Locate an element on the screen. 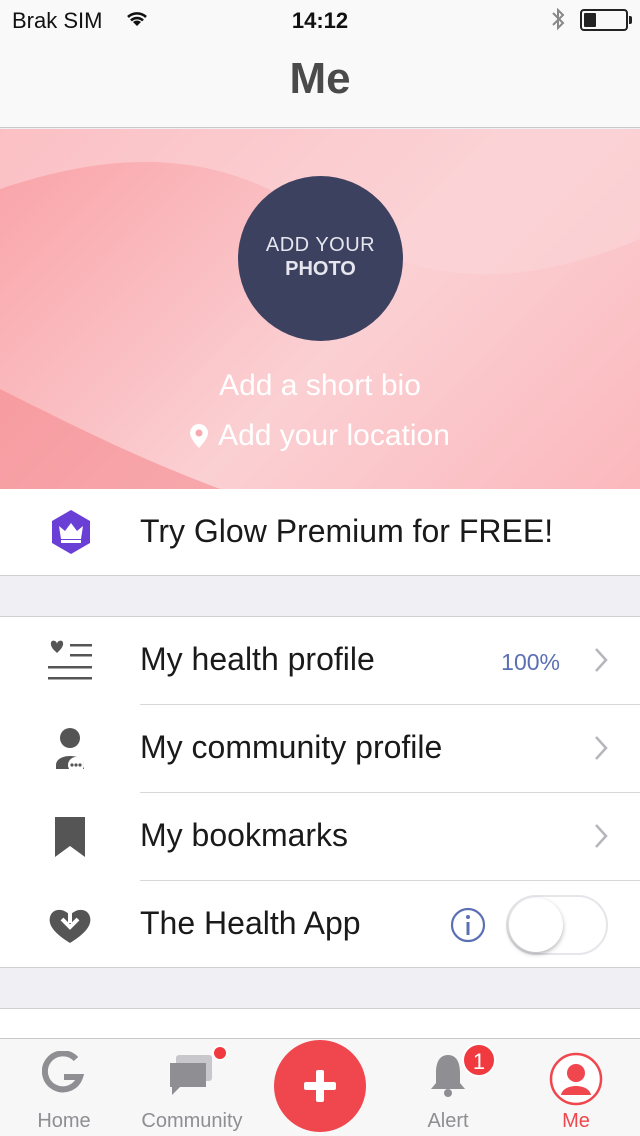 The width and height of the screenshot is (640, 1136). health-app-label: The Health App is located at coordinates (250, 923).